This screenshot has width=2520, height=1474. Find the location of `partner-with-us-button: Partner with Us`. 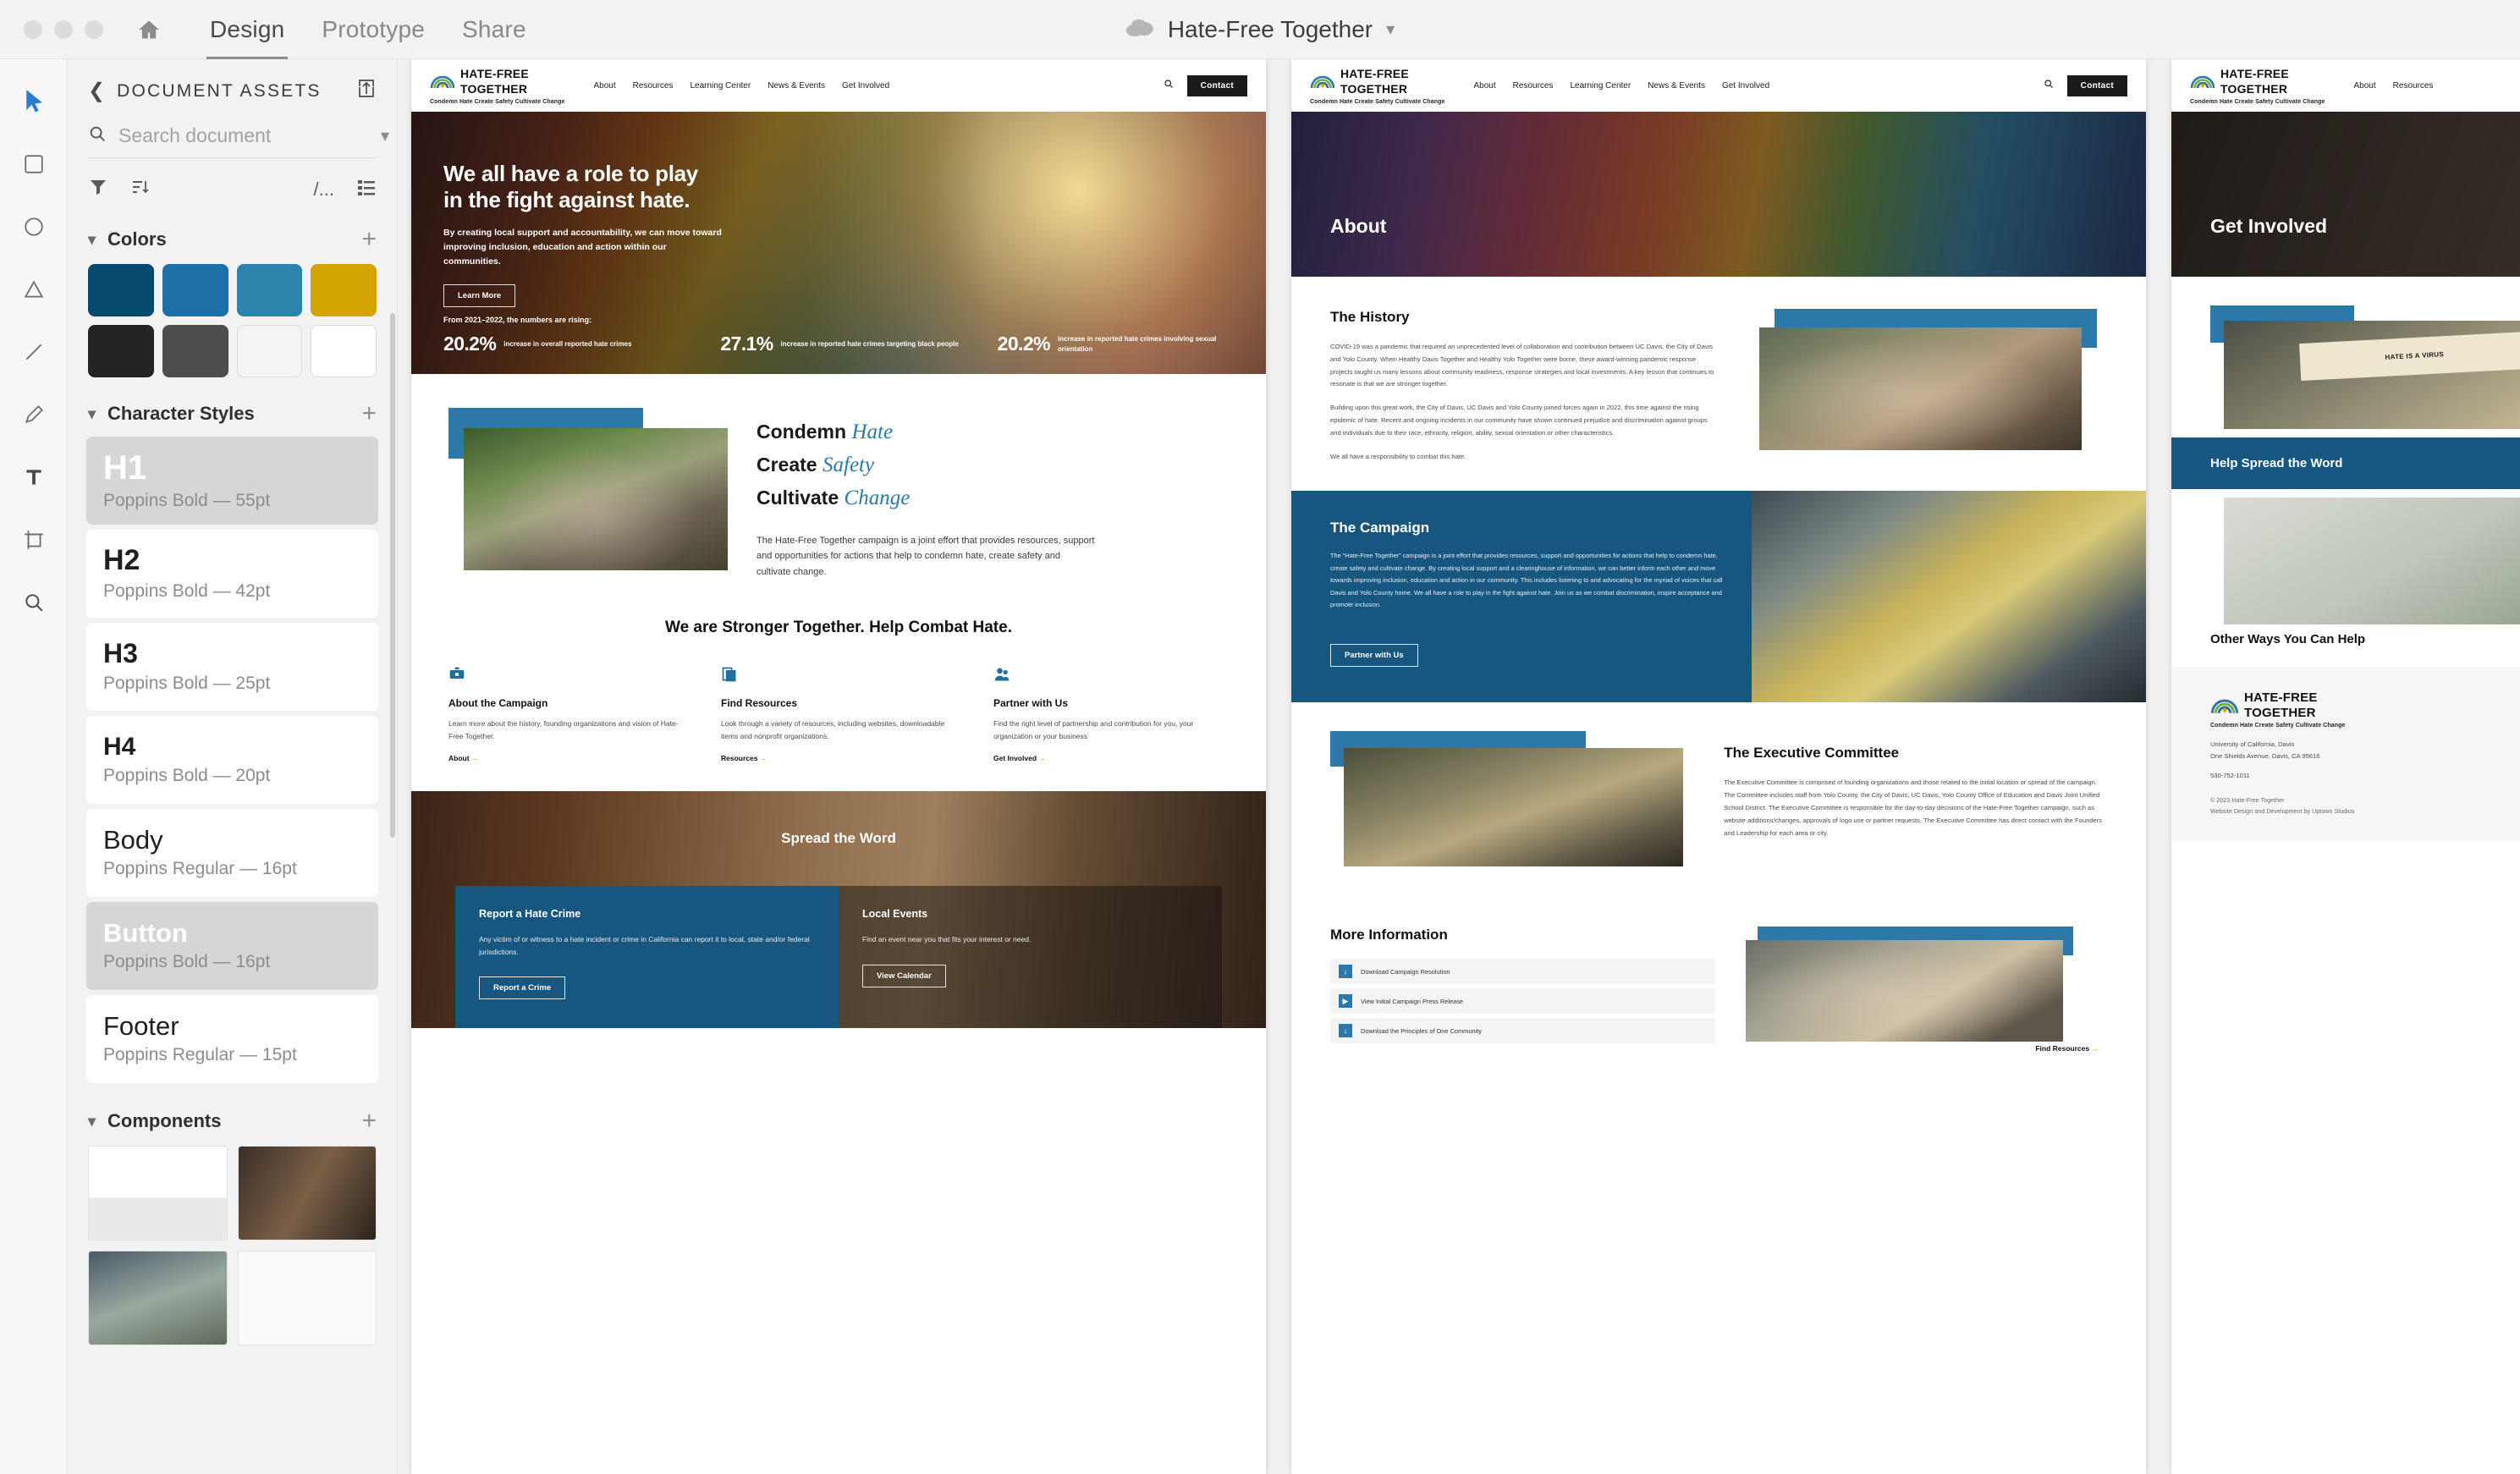

partner-with-us-button: Partner with Us is located at coordinates (1374, 655).